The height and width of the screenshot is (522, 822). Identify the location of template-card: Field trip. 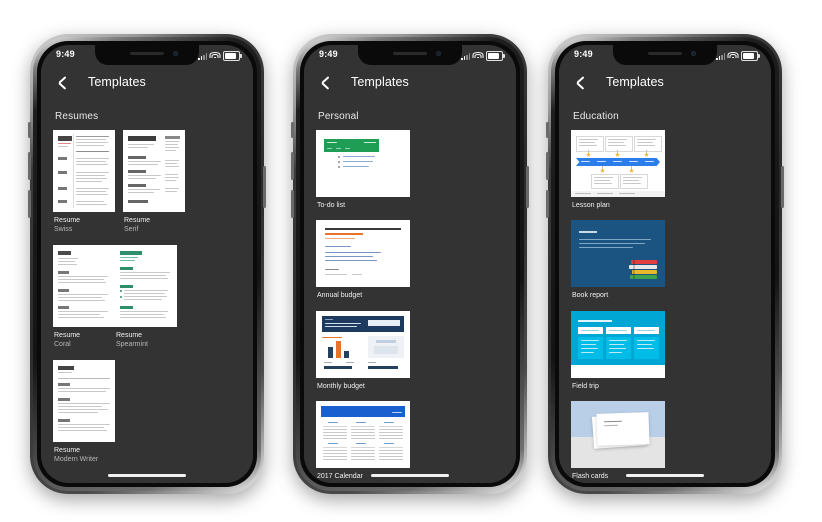
(618, 350).